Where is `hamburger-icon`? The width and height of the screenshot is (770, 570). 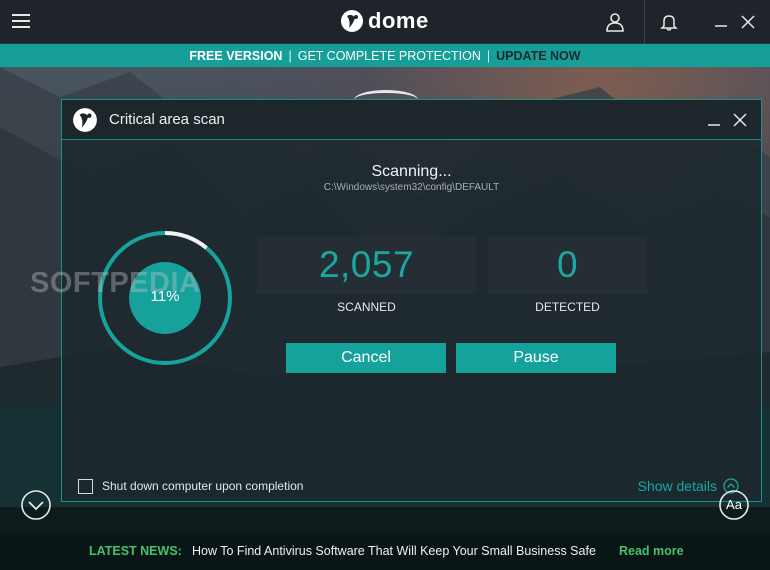
hamburger-icon is located at coordinates (21, 21).